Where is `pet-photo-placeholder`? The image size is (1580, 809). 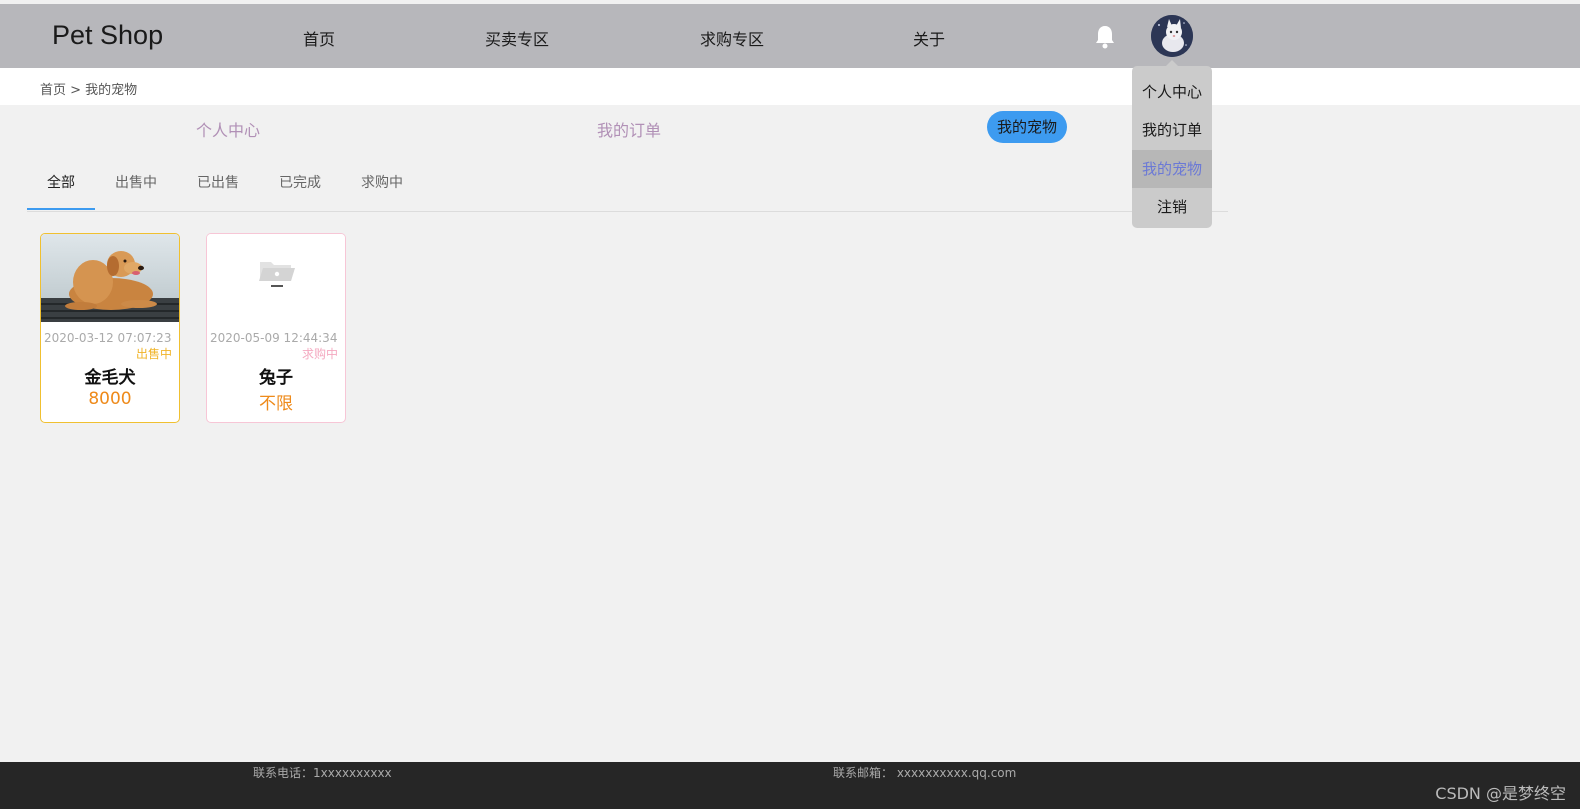
pet-photo-placeholder is located at coordinates (276, 278).